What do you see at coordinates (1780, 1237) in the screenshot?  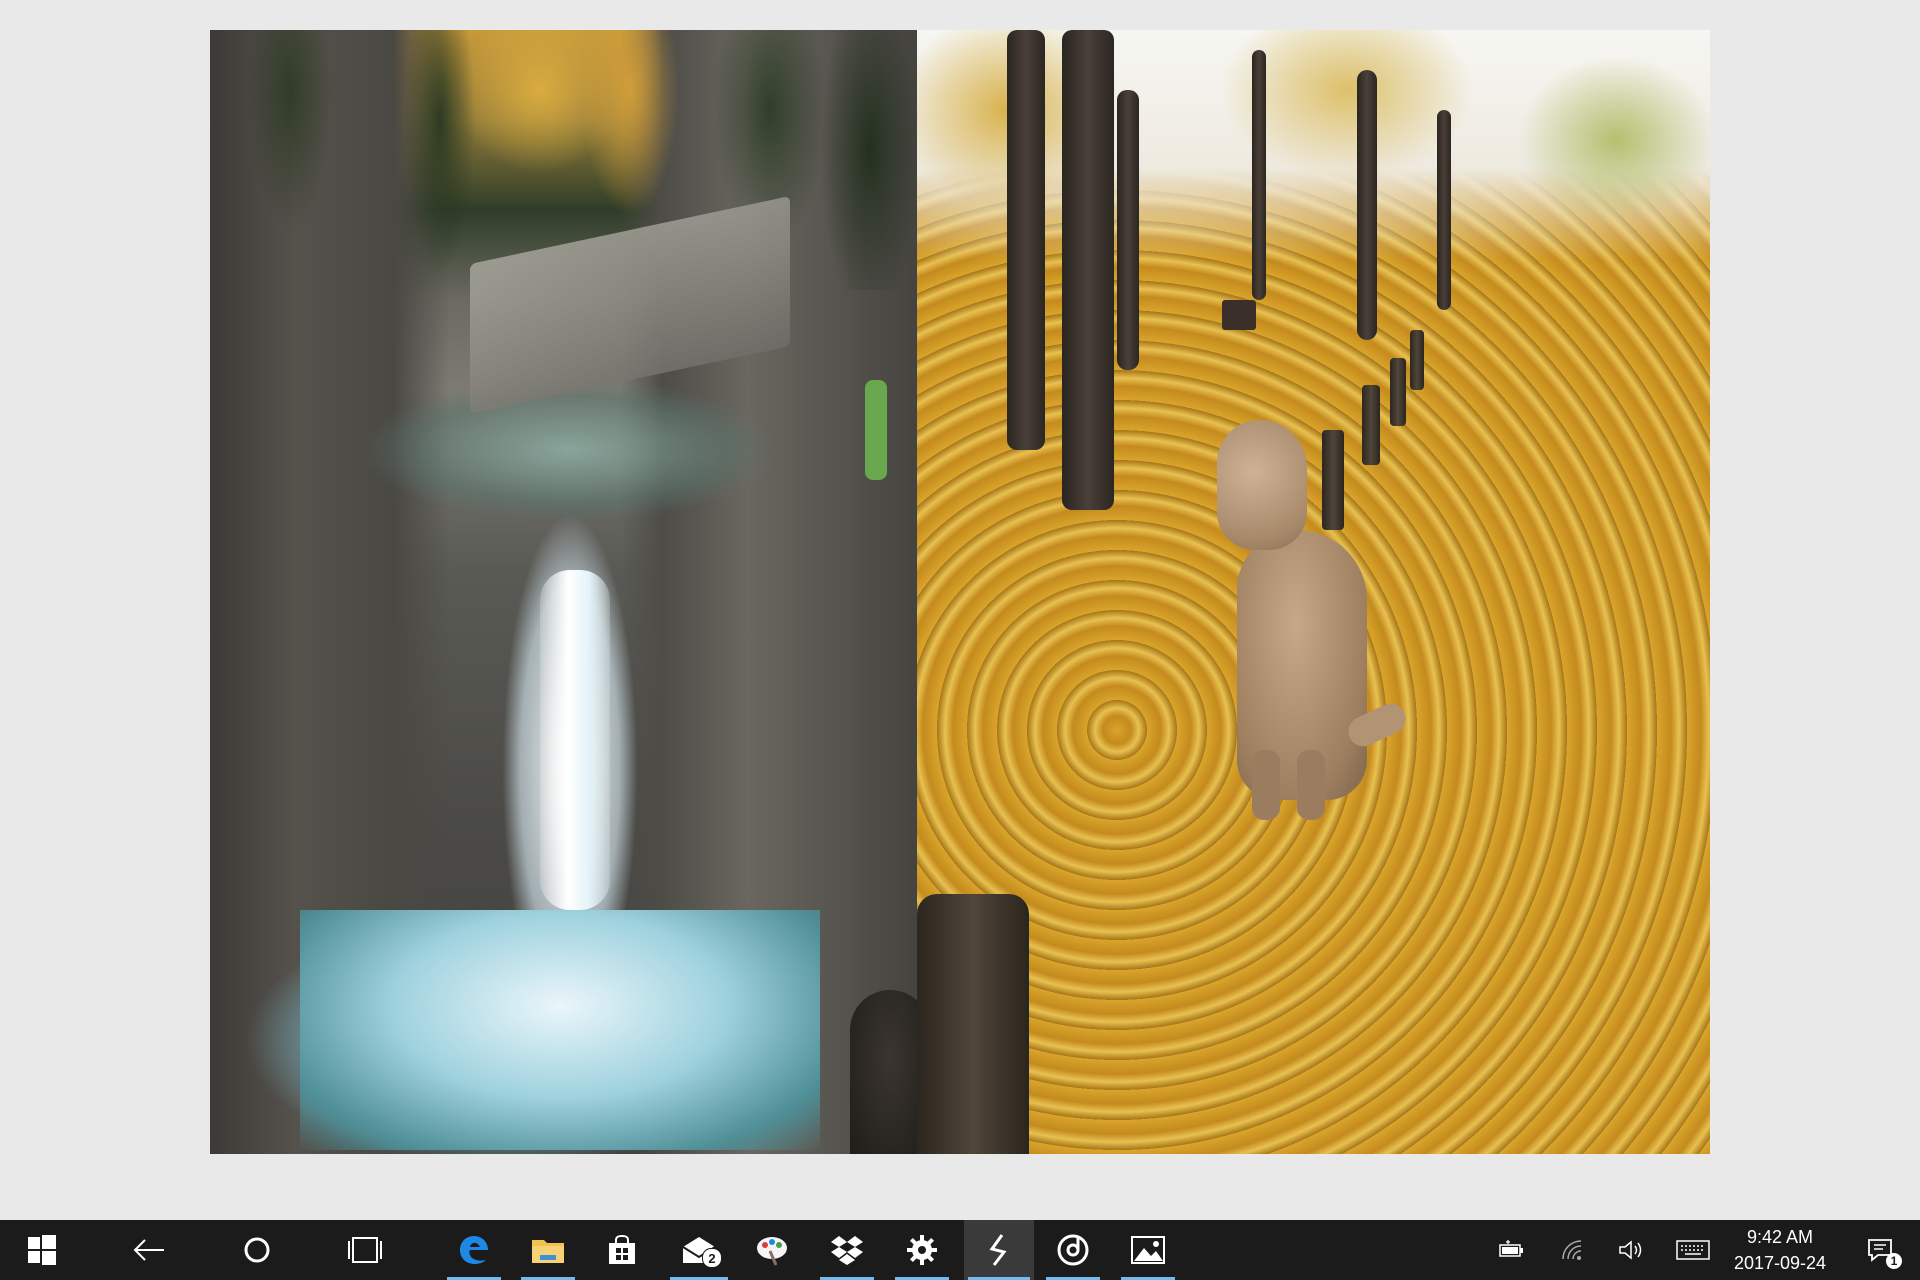 I see `clock-time: 9:42 AM` at bounding box center [1780, 1237].